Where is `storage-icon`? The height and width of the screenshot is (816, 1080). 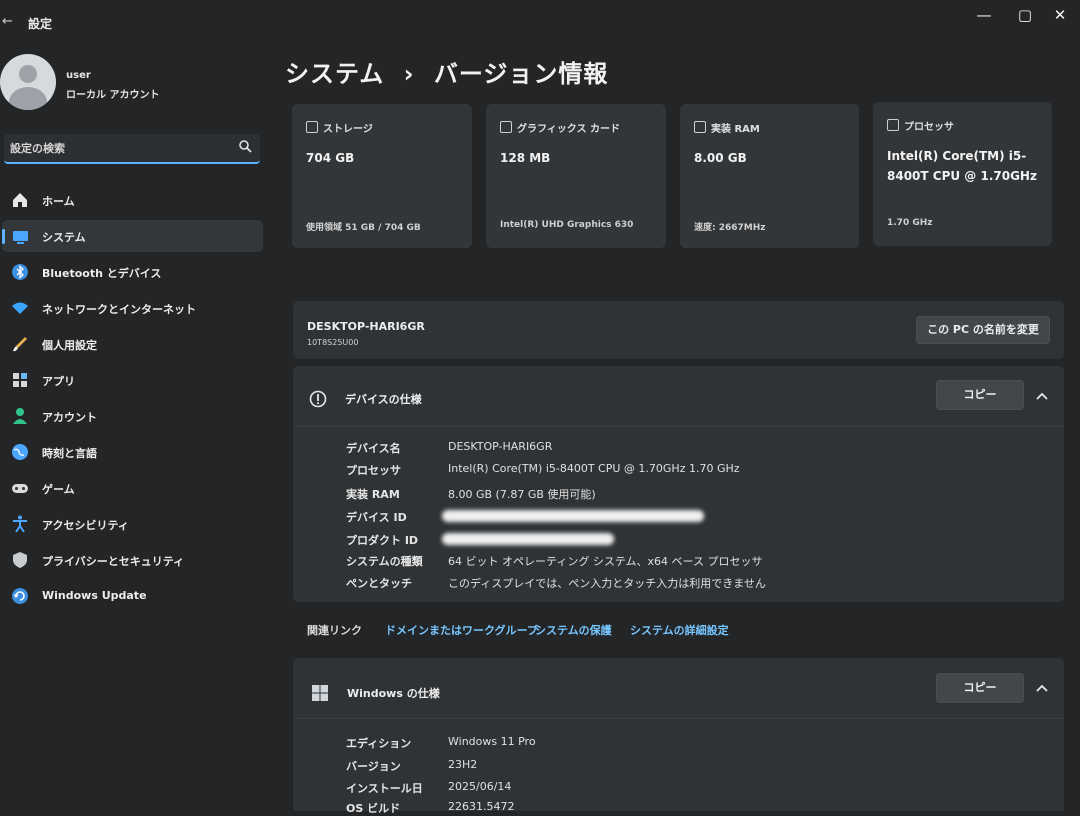 storage-icon is located at coordinates (312, 127).